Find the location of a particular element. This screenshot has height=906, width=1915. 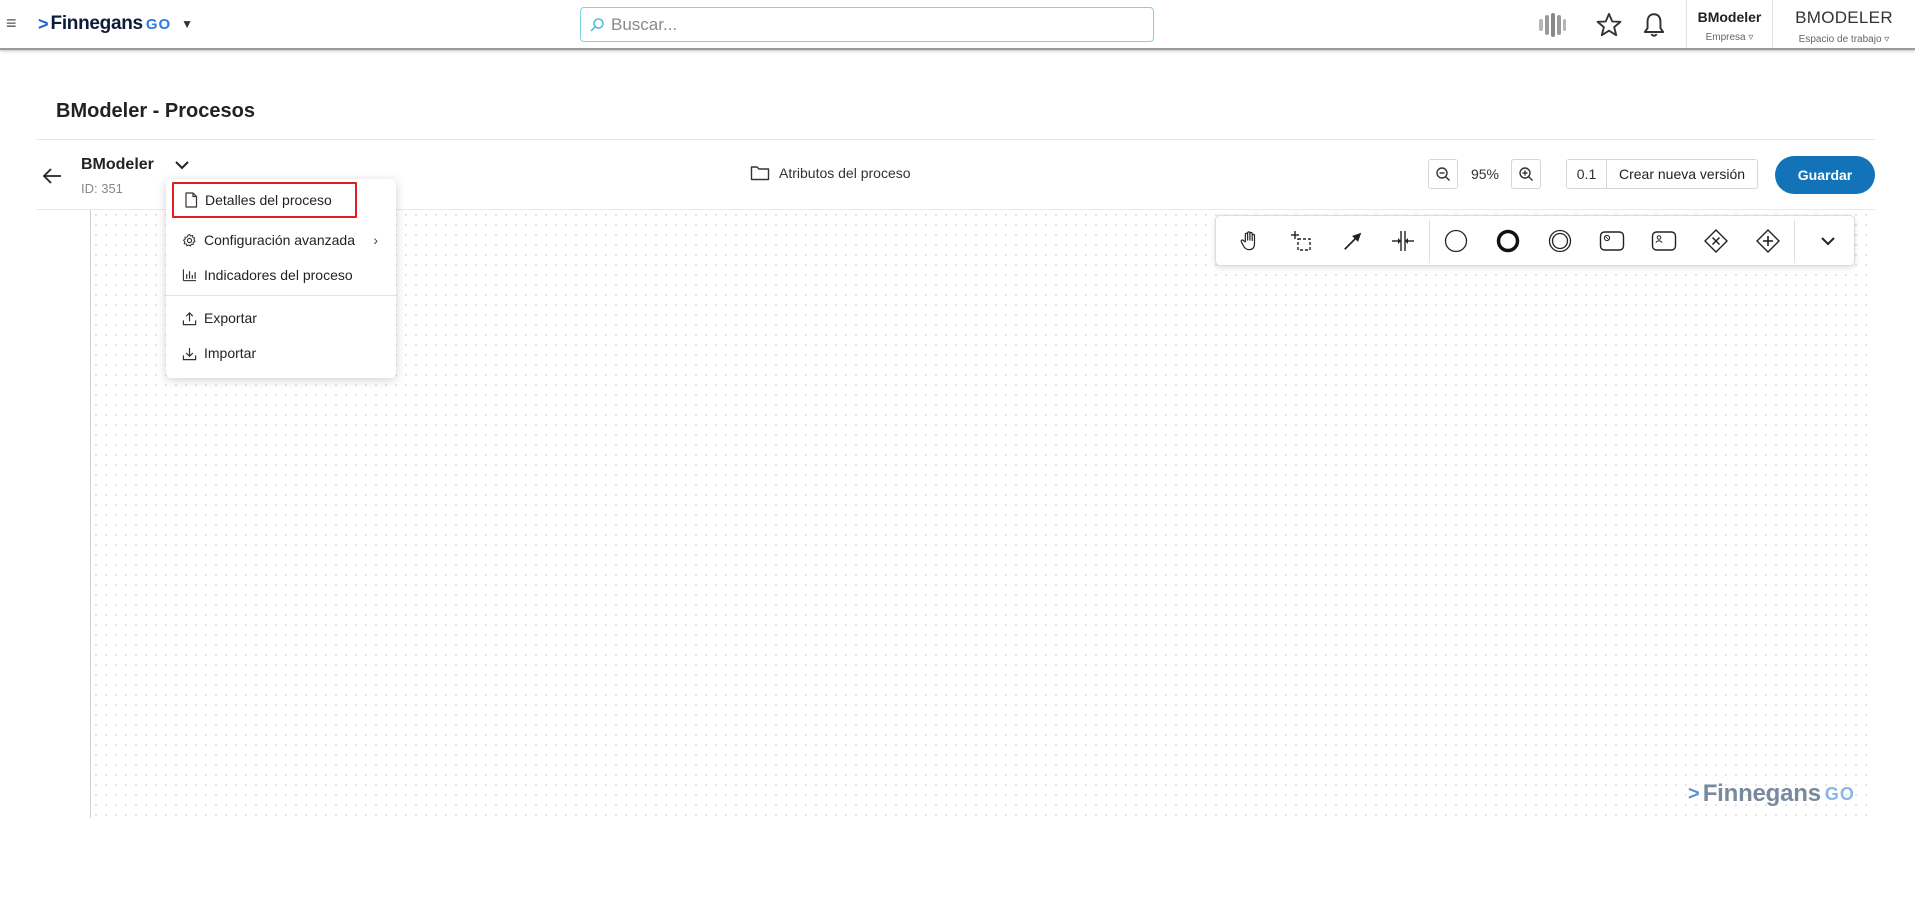

menu-item-process-details: Detalles del proceso is located at coordinates (264, 200).